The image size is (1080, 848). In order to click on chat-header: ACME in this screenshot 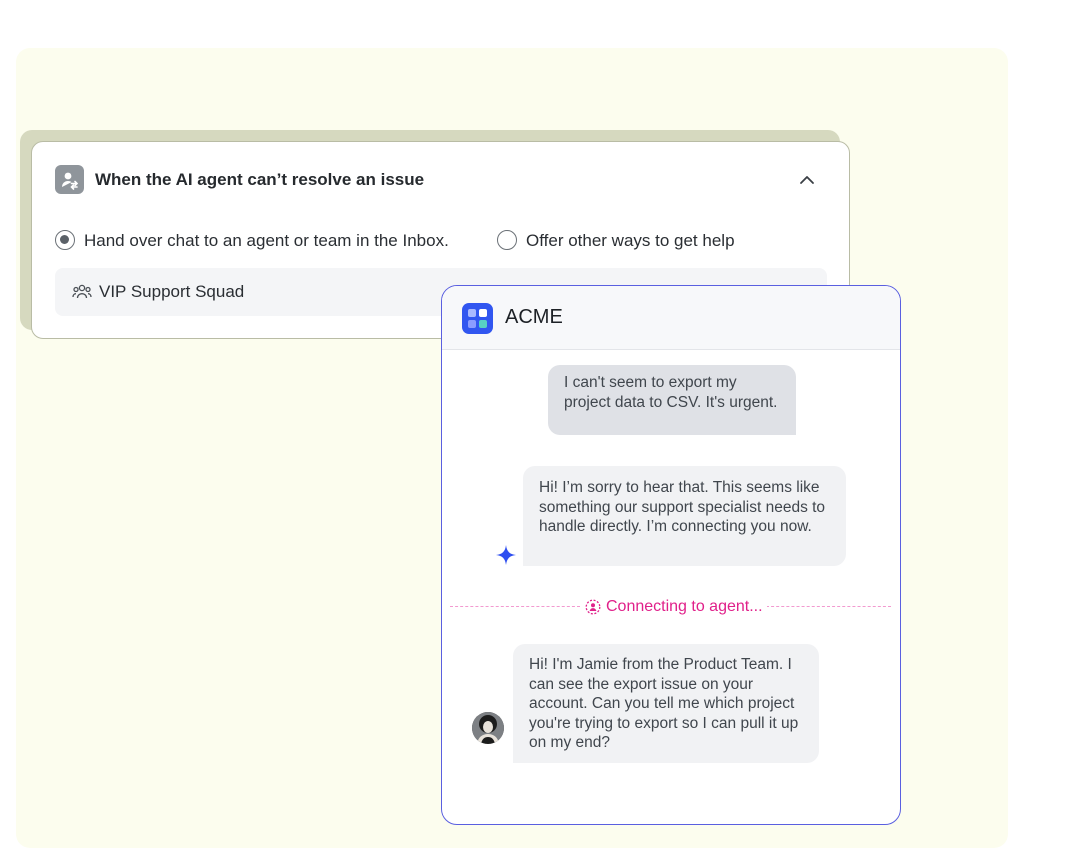, I will do `click(671, 318)`.